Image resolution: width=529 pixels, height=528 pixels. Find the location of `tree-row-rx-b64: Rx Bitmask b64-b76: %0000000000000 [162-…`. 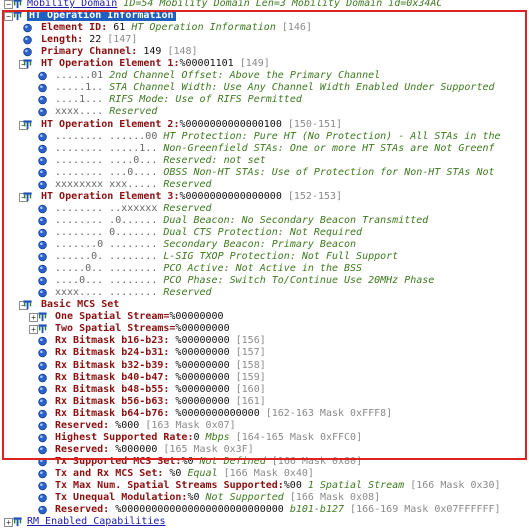

tree-row-rx-b64: Rx Bitmask b64-b76: %0000000000000 [162-… is located at coordinates (264, 414).